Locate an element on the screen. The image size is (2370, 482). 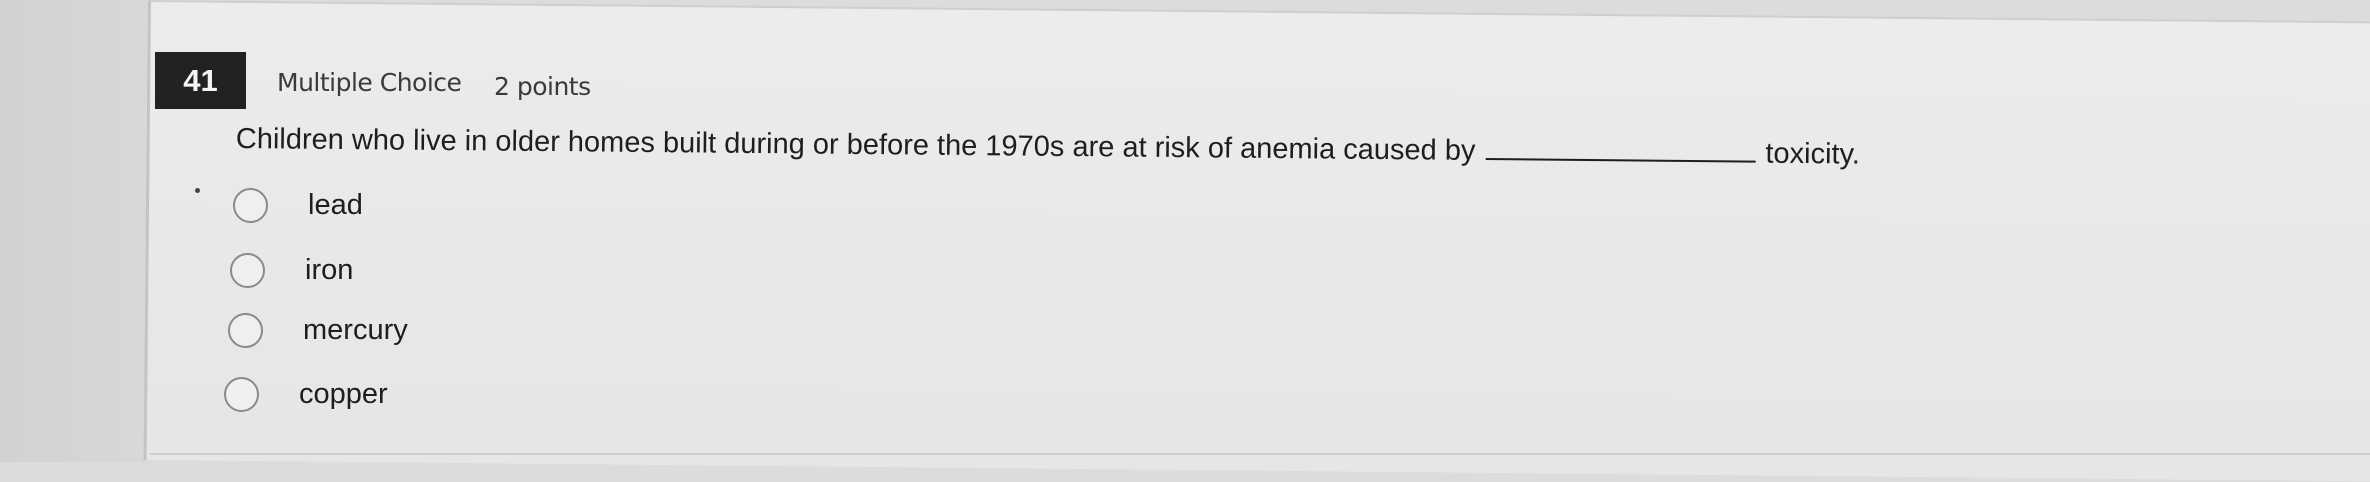
question-text-after: toxicity. is located at coordinates (1813, 154).